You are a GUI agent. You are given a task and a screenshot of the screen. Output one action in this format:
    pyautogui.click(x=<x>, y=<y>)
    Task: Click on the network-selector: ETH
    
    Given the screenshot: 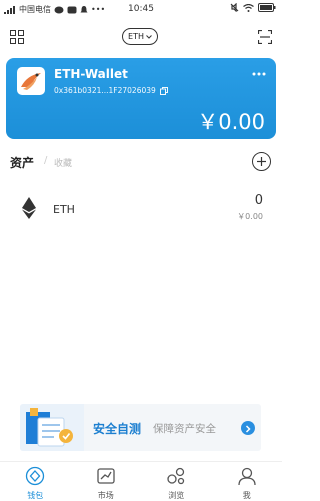 What is the action you would take?
    pyautogui.click(x=140, y=36)
    